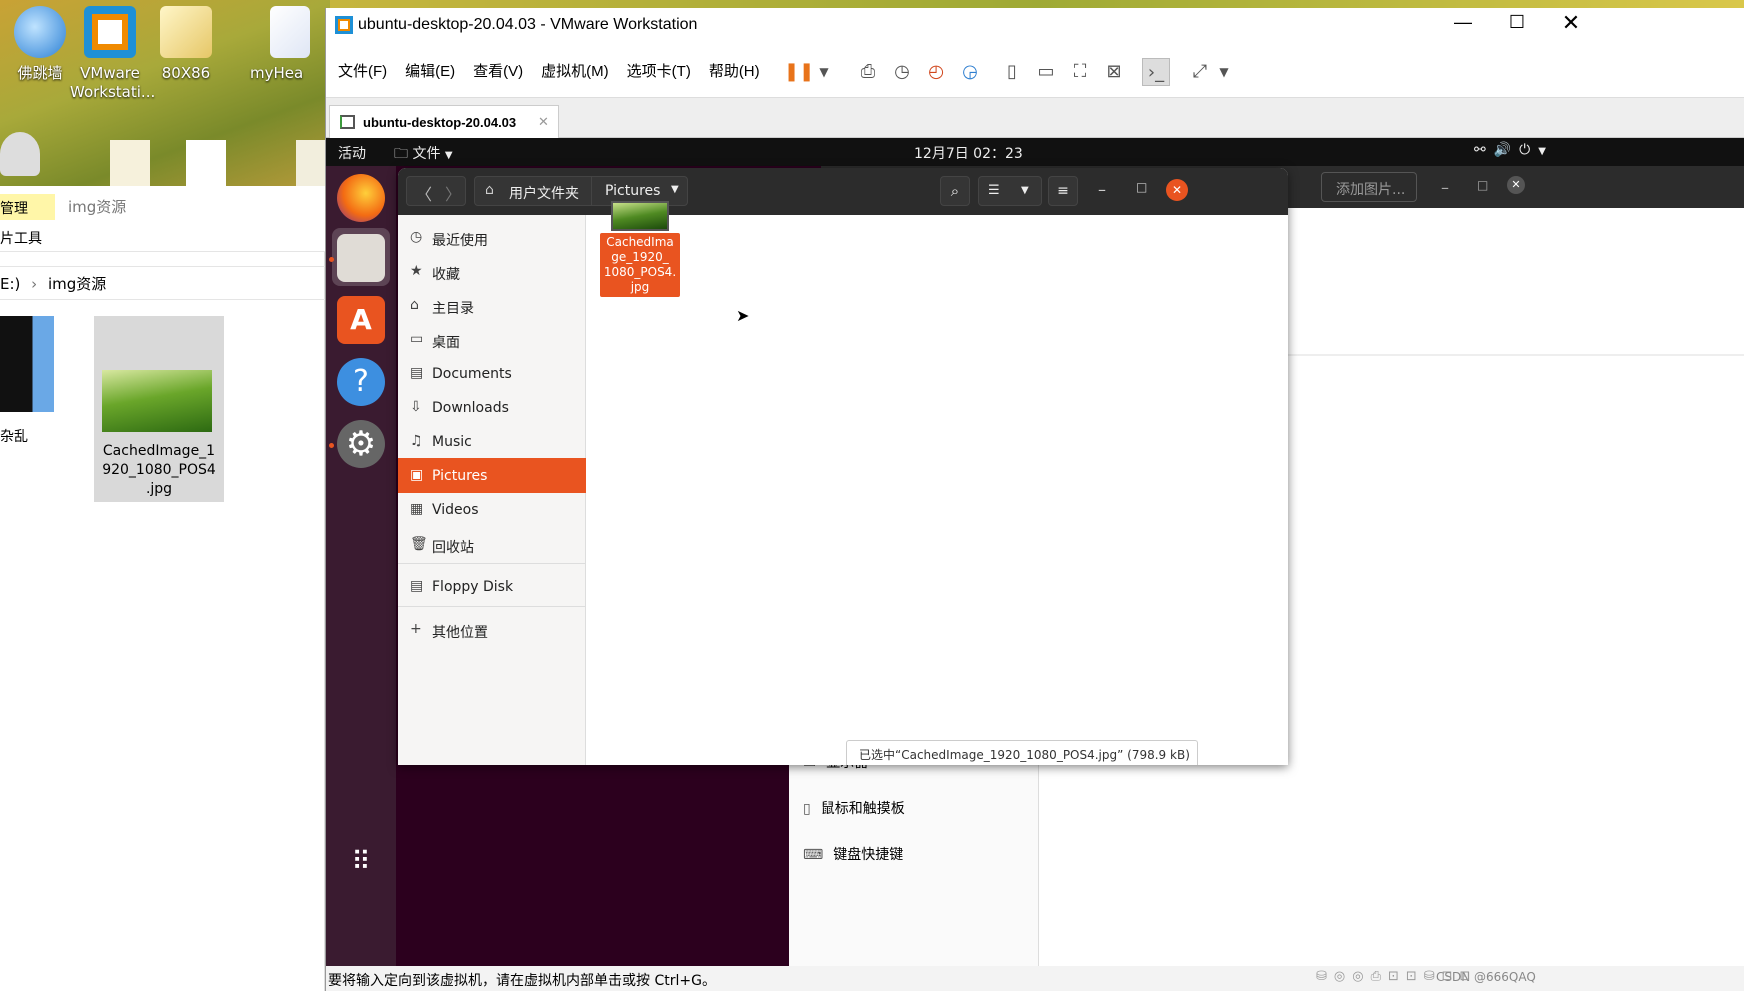 This screenshot has height=991, width=1744. I want to click on sidebar-item-label: 回收站, so click(453, 548).